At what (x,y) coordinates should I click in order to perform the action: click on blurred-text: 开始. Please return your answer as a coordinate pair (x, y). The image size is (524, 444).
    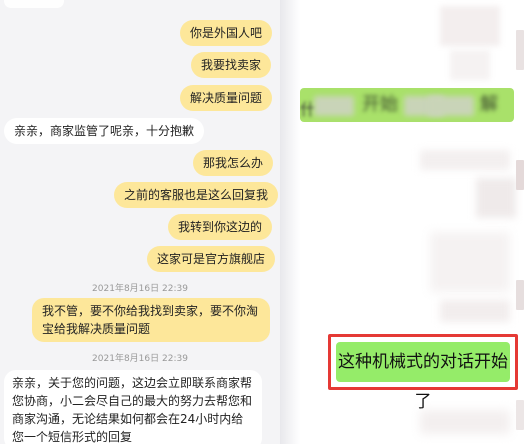
    Looking at the image, I should click on (380, 104).